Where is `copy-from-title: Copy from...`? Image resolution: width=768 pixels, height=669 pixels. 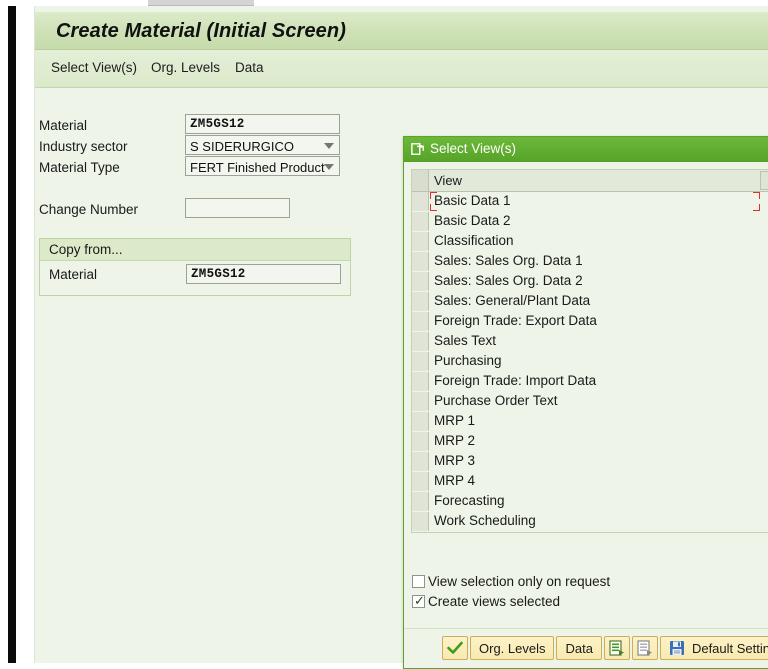 copy-from-title: Copy from... is located at coordinates (86, 249).